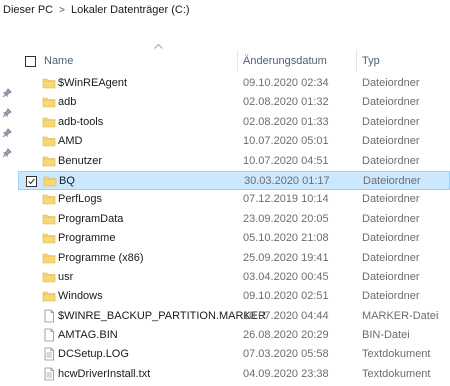 This screenshot has height=386, width=450. Describe the element at coordinates (59, 61) in the screenshot. I see `column-header-name-label: Name` at that location.